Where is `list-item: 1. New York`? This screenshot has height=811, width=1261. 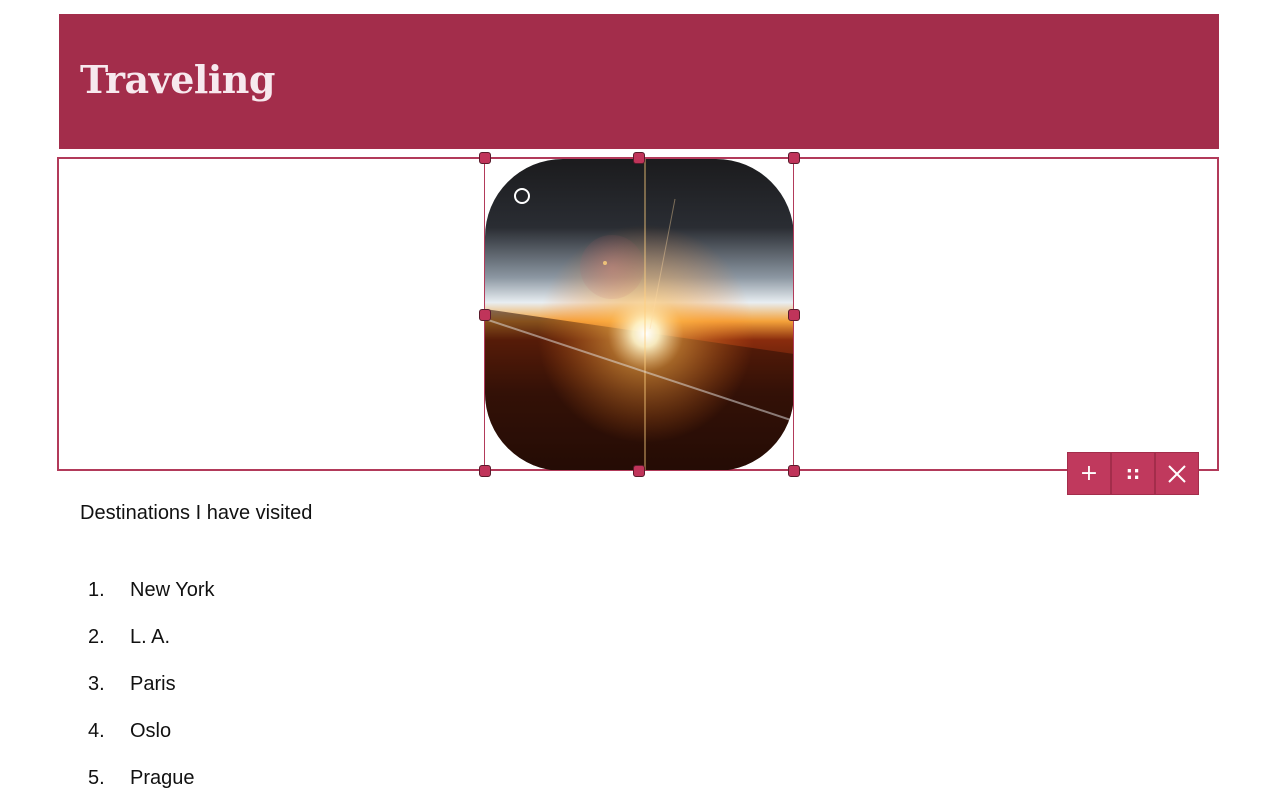 list-item: 1. New York is located at coordinates (147, 599).